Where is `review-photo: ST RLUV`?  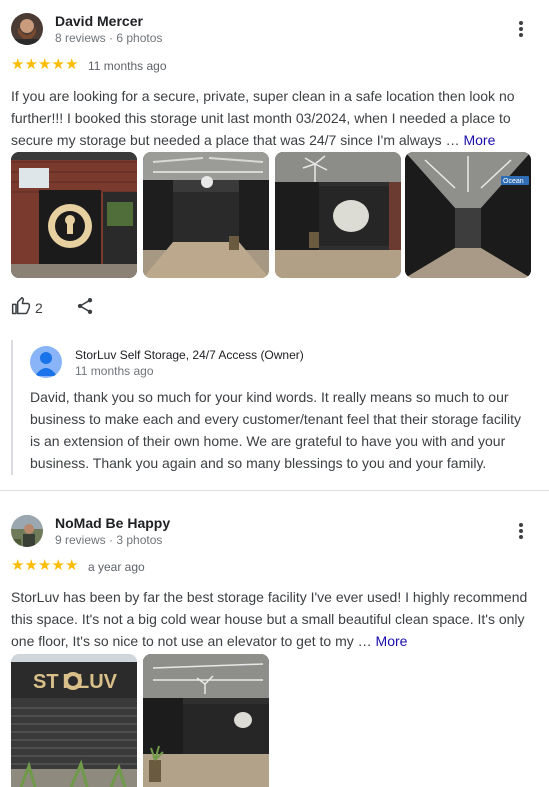
review-photo: ST RLUV is located at coordinates (74, 720).